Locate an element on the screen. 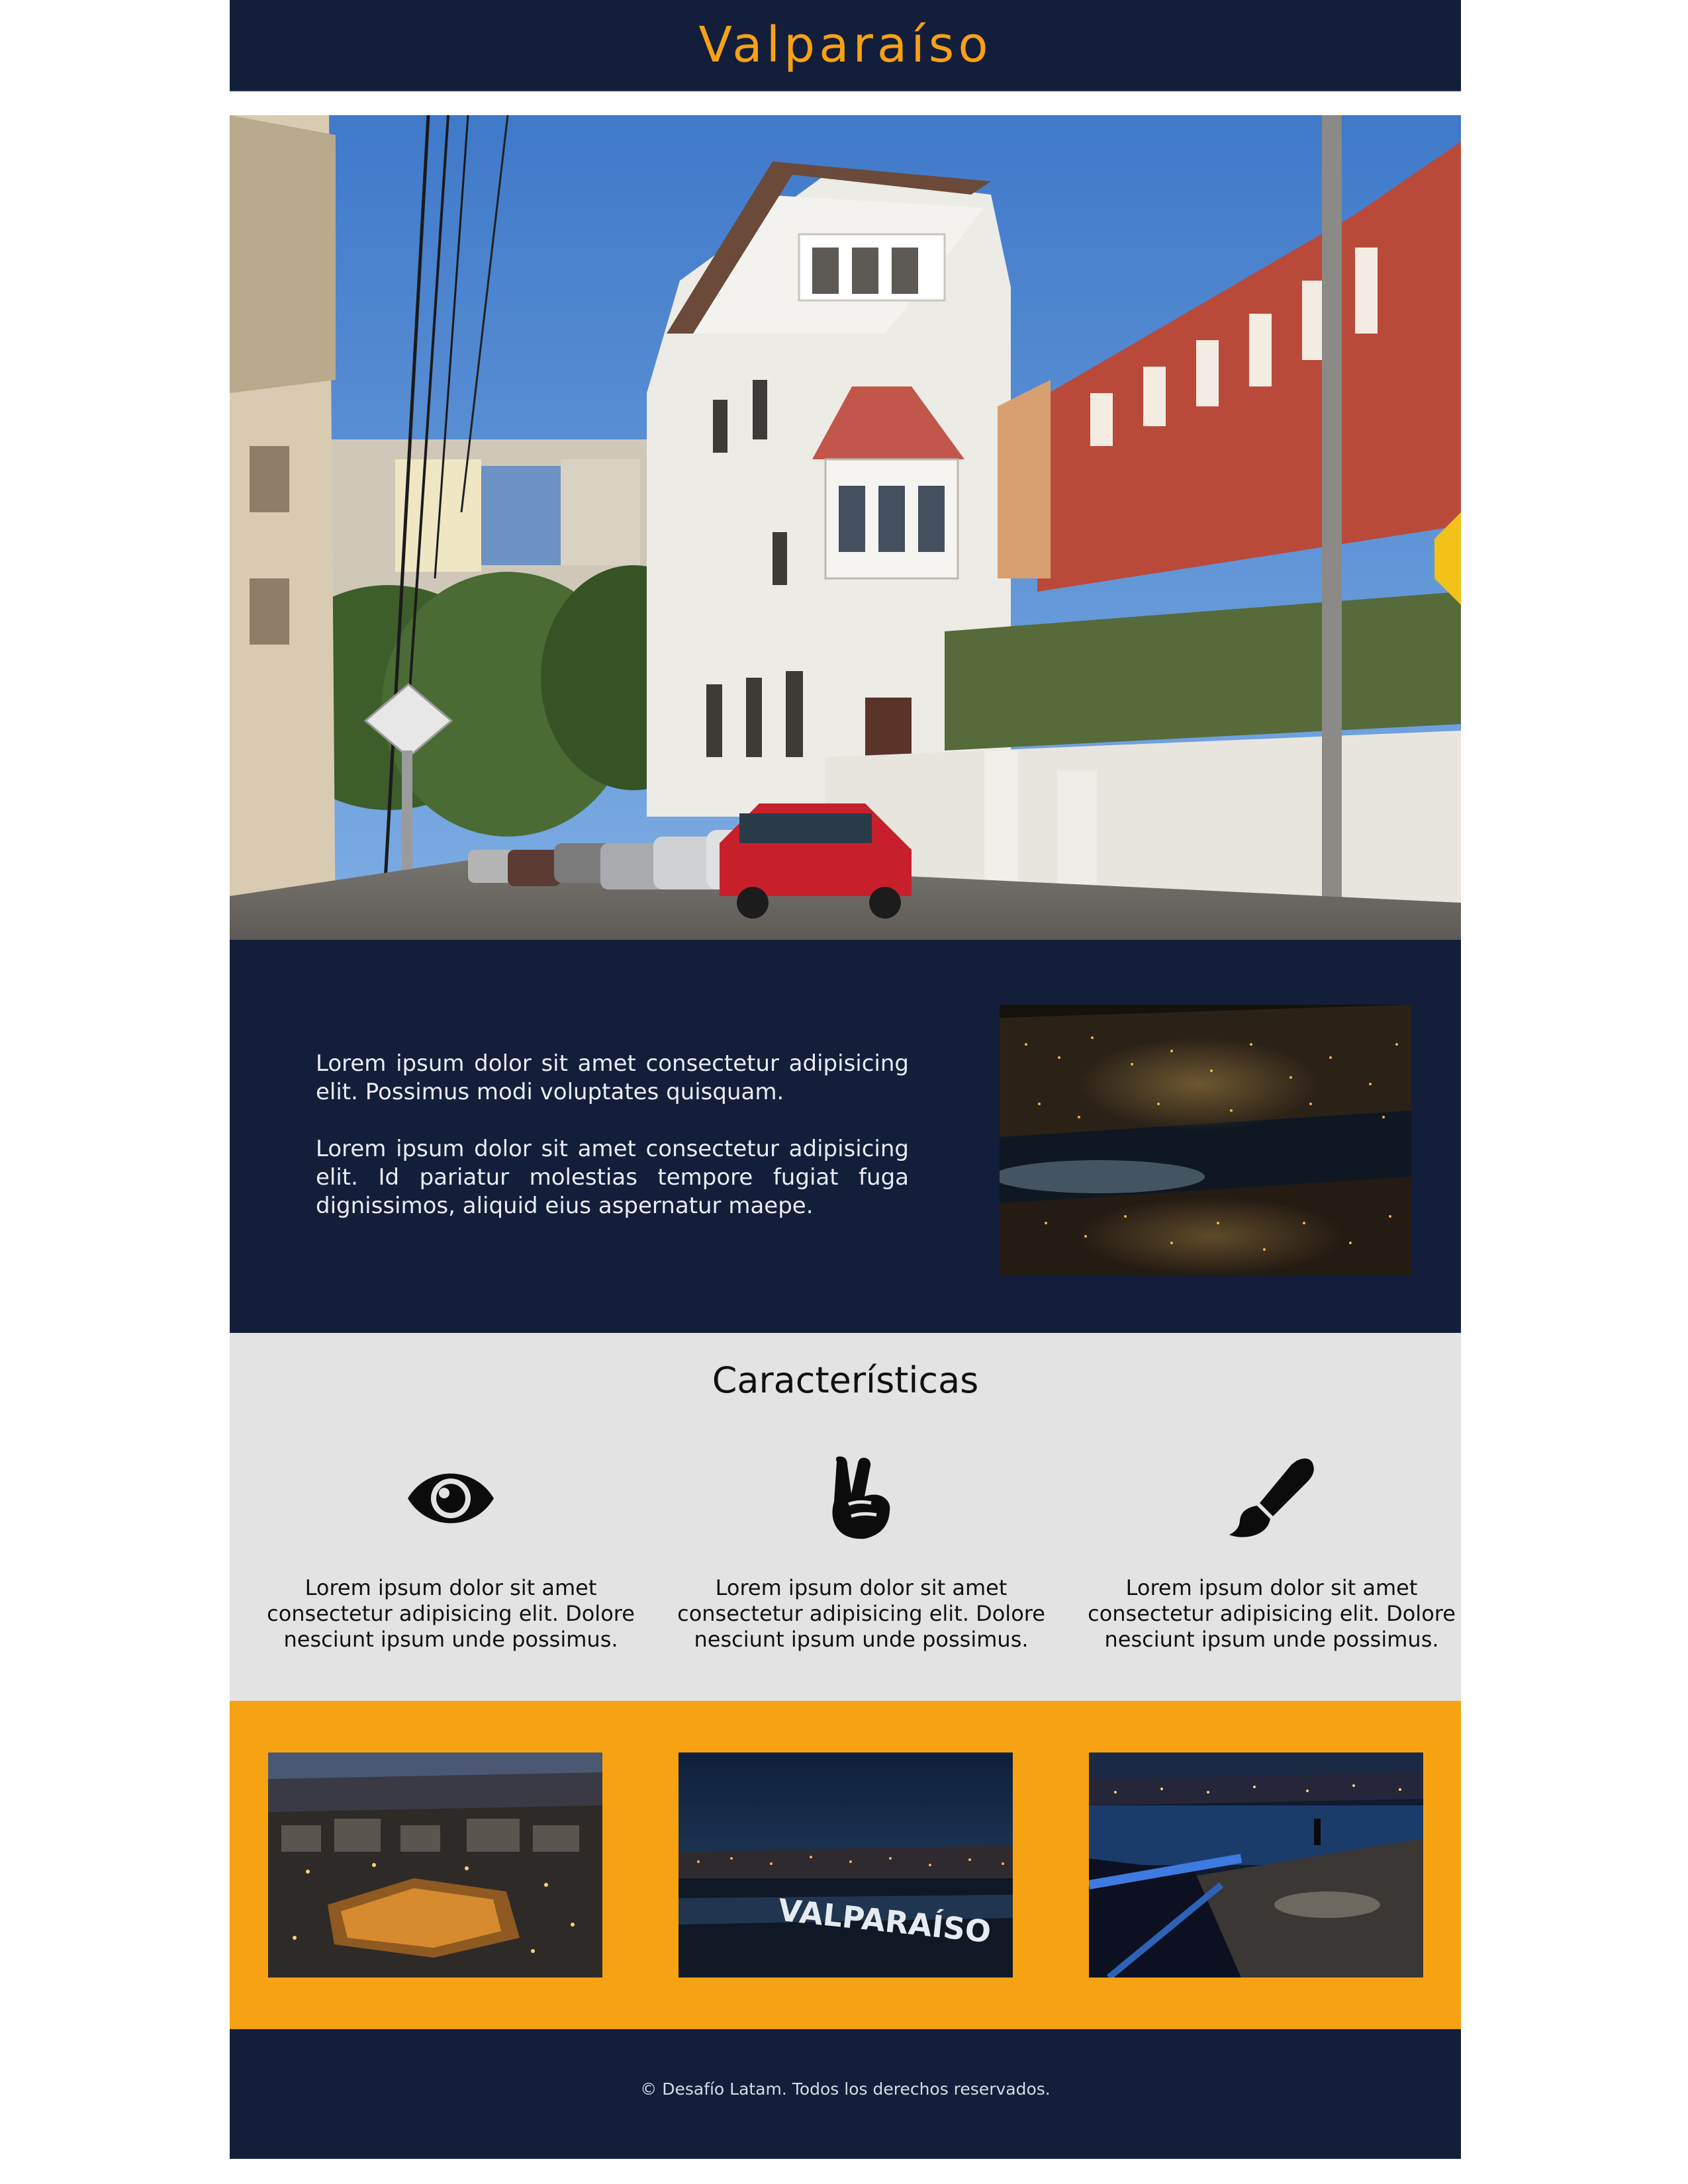  waterfront-night-photo-icon is located at coordinates (1256, 1865).